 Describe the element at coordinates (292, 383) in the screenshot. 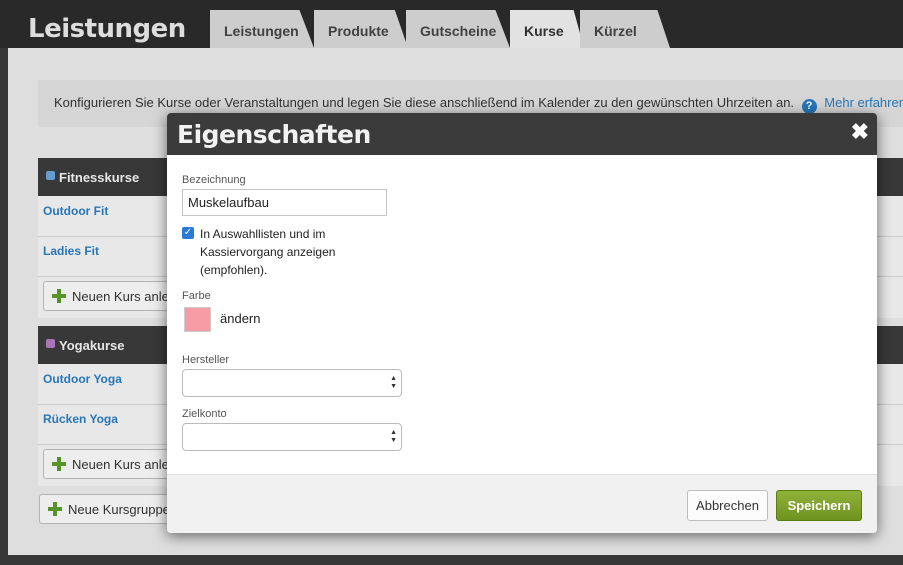

I see `manufacturer-select: ▲ ▼` at that location.